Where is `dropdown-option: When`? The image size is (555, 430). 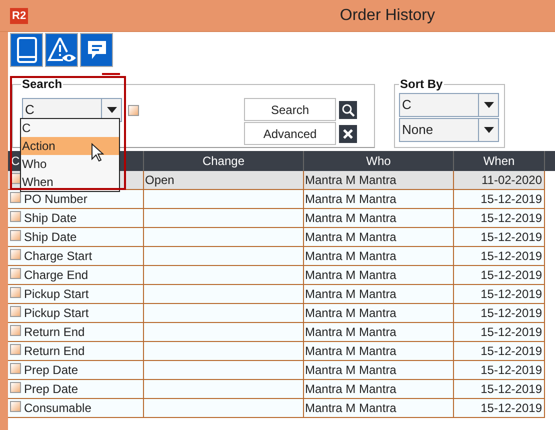
dropdown-option: When is located at coordinates (70, 182).